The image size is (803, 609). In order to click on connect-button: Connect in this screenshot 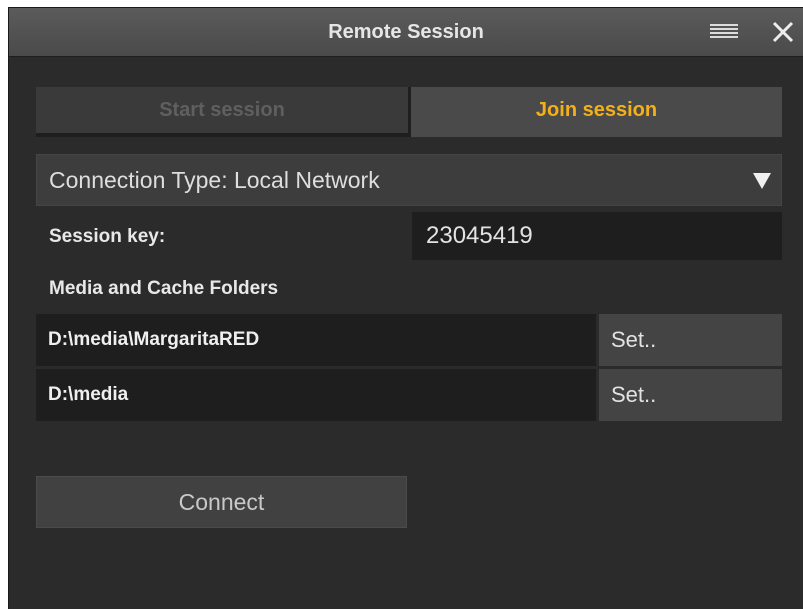, I will do `click(221, 502)`.